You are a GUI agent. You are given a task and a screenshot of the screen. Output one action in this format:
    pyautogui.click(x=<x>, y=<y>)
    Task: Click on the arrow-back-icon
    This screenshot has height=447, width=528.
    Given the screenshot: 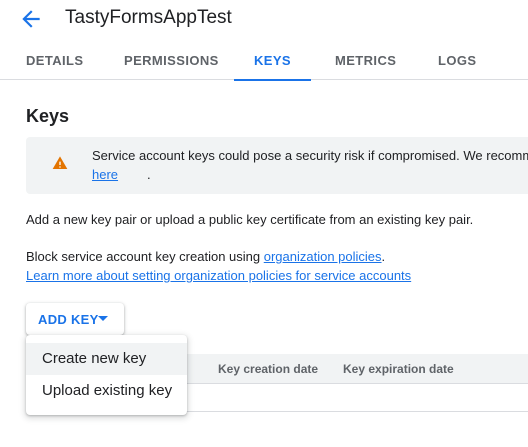 What is the action you would take?
    pyautogui.click(x=31, y=19)
    